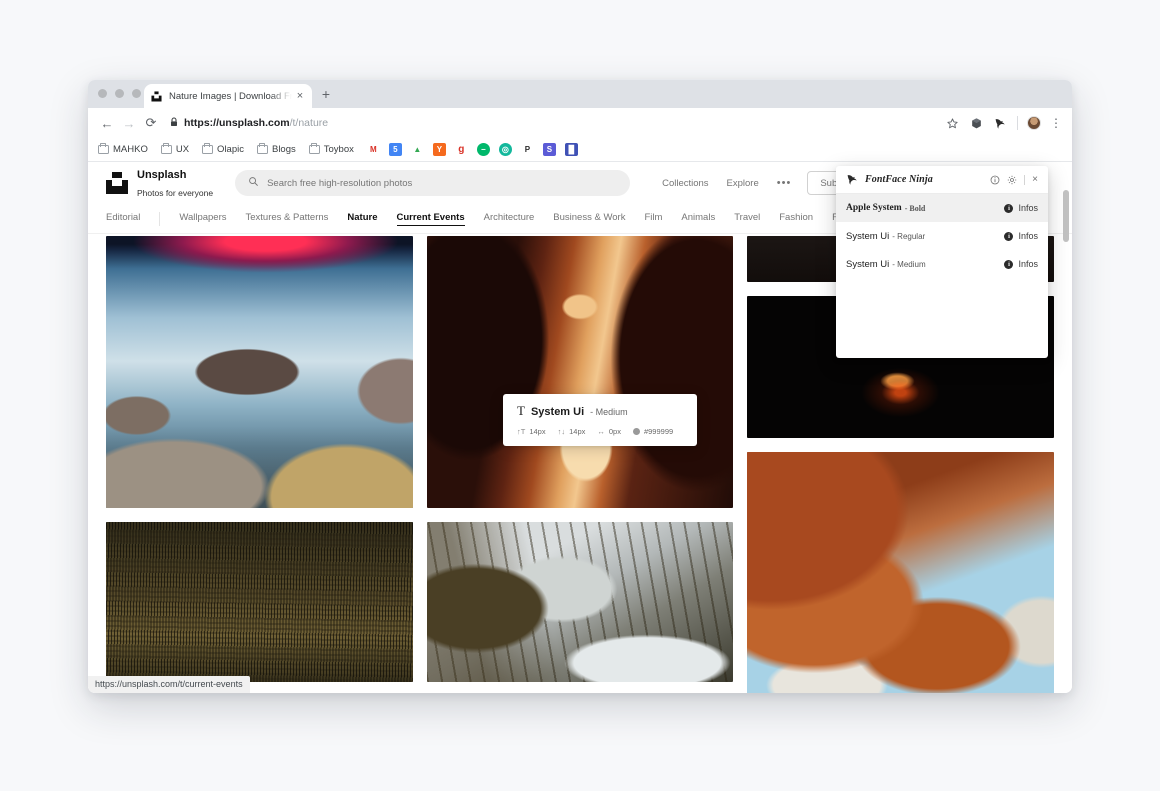 Image resolution: width=1160 pixels, height=791 pixels. What do you see at coordinates (995, 180) in the screenshot?
I see `info-icon` at bounding box center [995, 180].